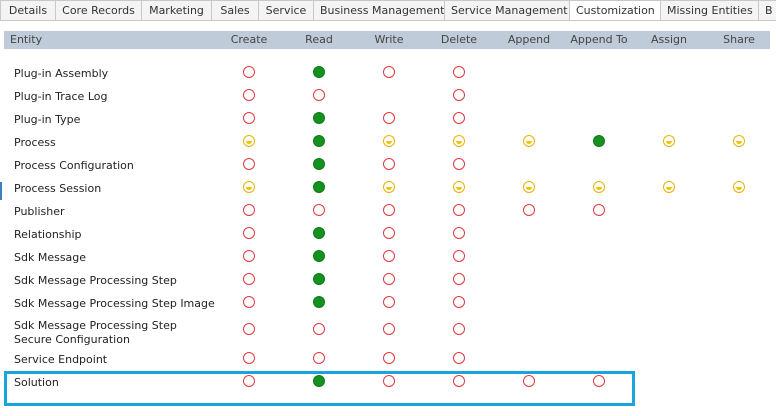  What do you see at coordinates (235, 10) in the screenshot?
I see `tab-sales: Sales` at bounding box center [235, 10].